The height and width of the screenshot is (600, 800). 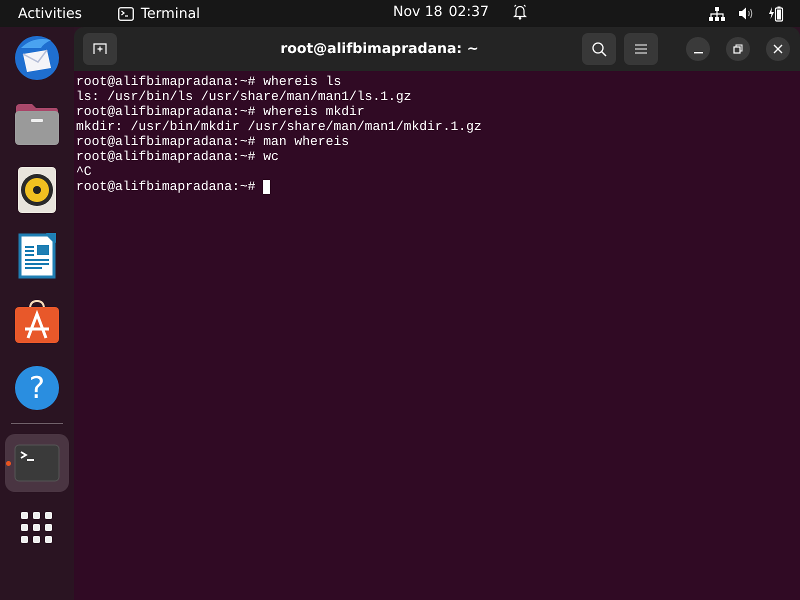 I want to click on new-tab-icon, so click(x=100, y=49).